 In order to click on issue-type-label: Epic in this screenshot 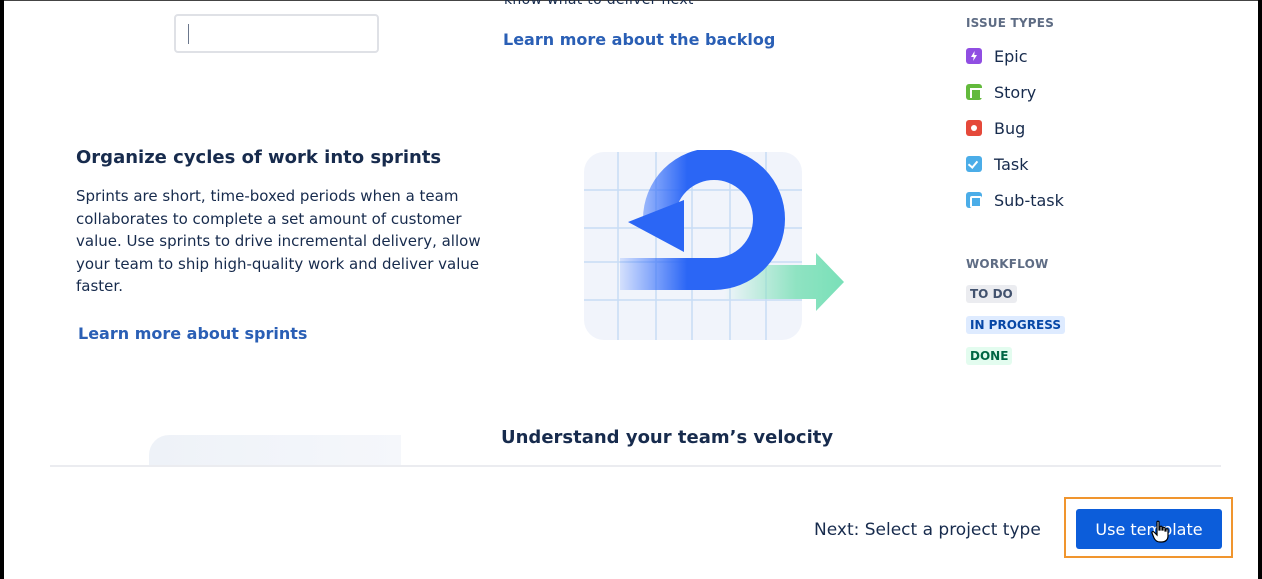, I will do `click(1011, 56)`.